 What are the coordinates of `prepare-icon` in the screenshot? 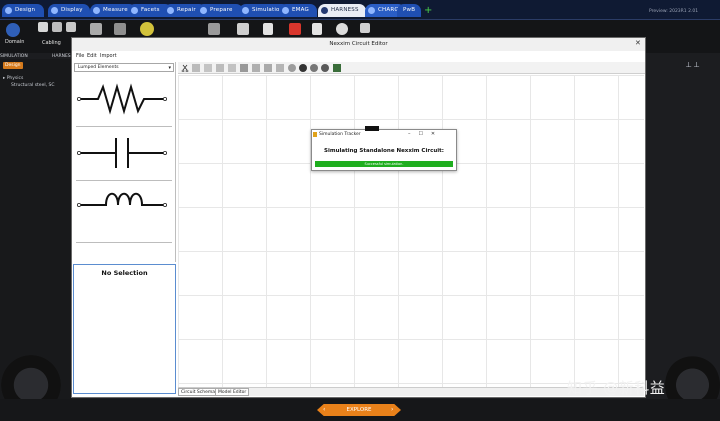 It's located at (203, 10).